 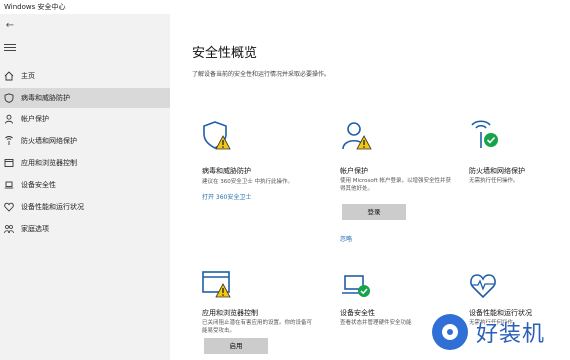 I want to click on sidebar-item-virus-protection: 病毒和威胁防护, so click(x=85, y=98).